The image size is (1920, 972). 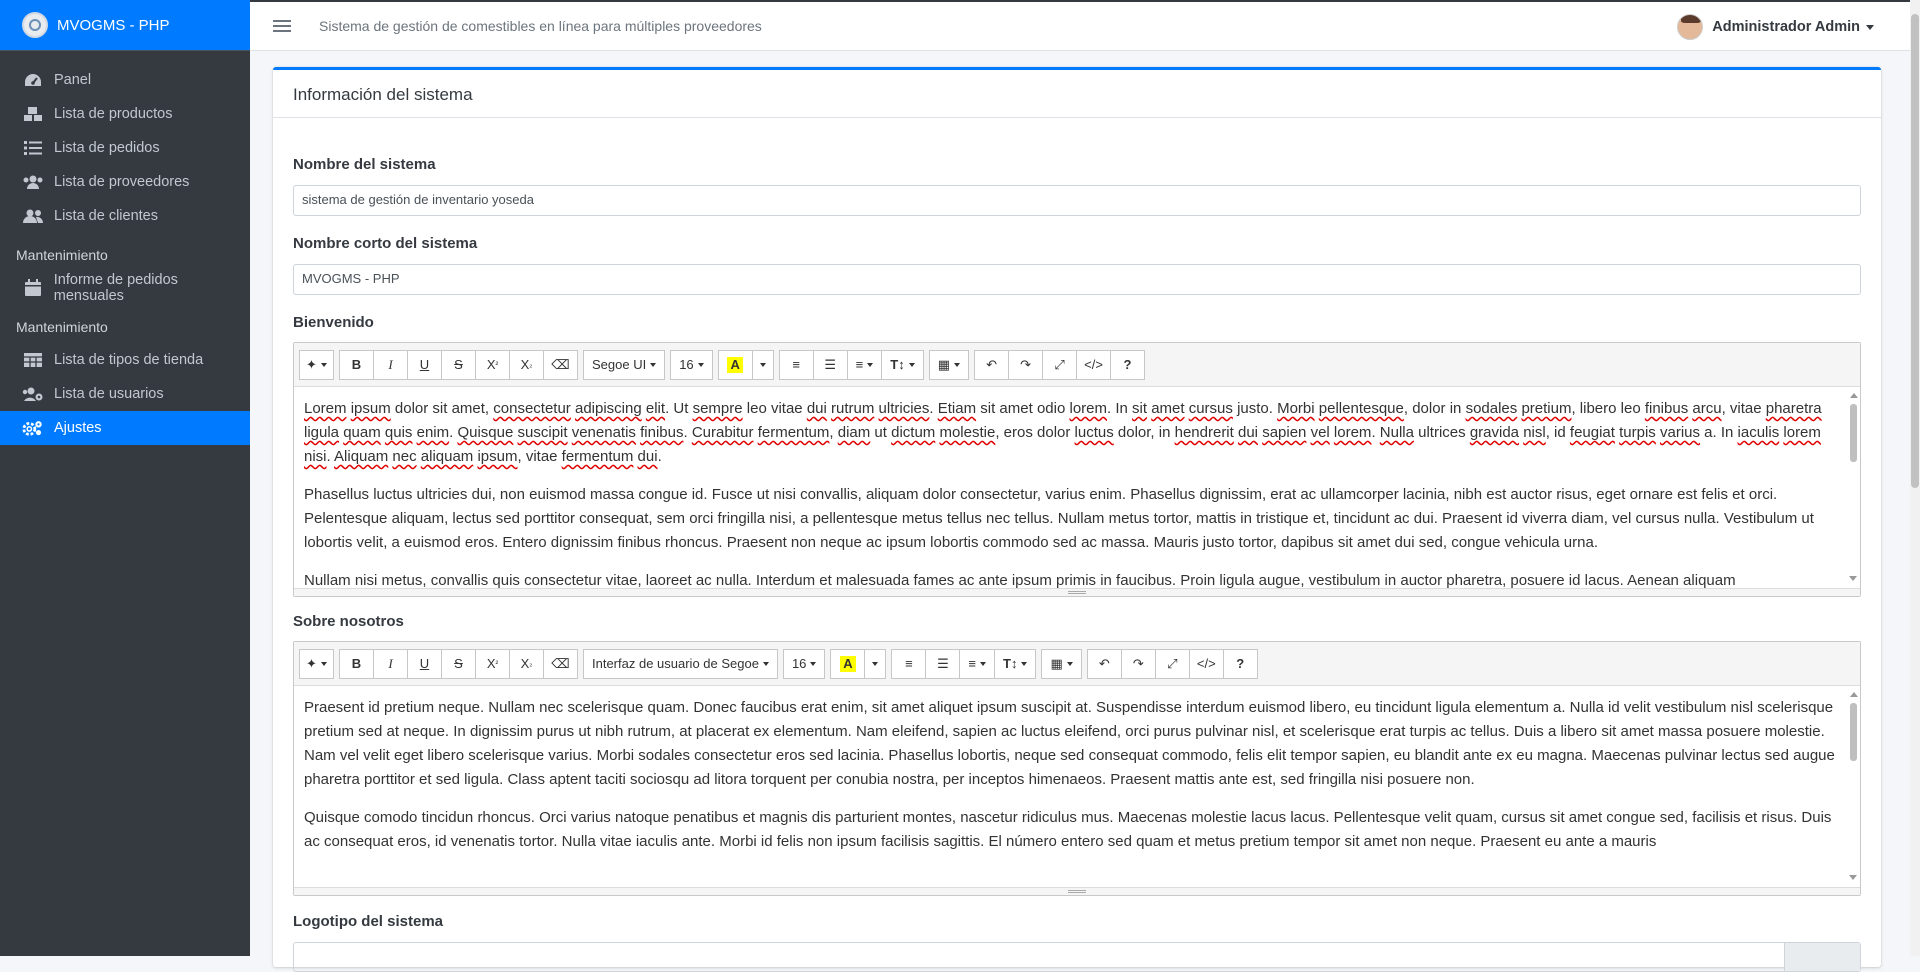 What do you see at coordinates (125, 114) in the screenshot?
I see `sidebar-item-products: Lista de productos` at bounding box center [125, 114].